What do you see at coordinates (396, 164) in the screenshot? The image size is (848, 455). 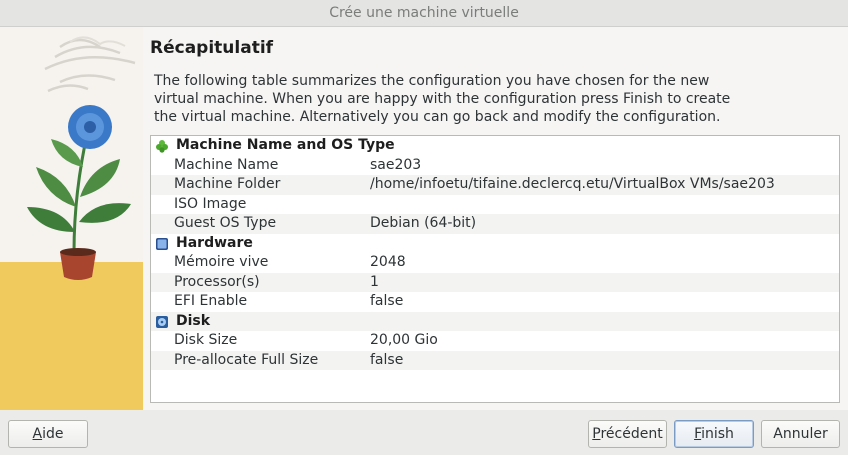 I see `row-value: sae203` at bounding box center [396, 164].